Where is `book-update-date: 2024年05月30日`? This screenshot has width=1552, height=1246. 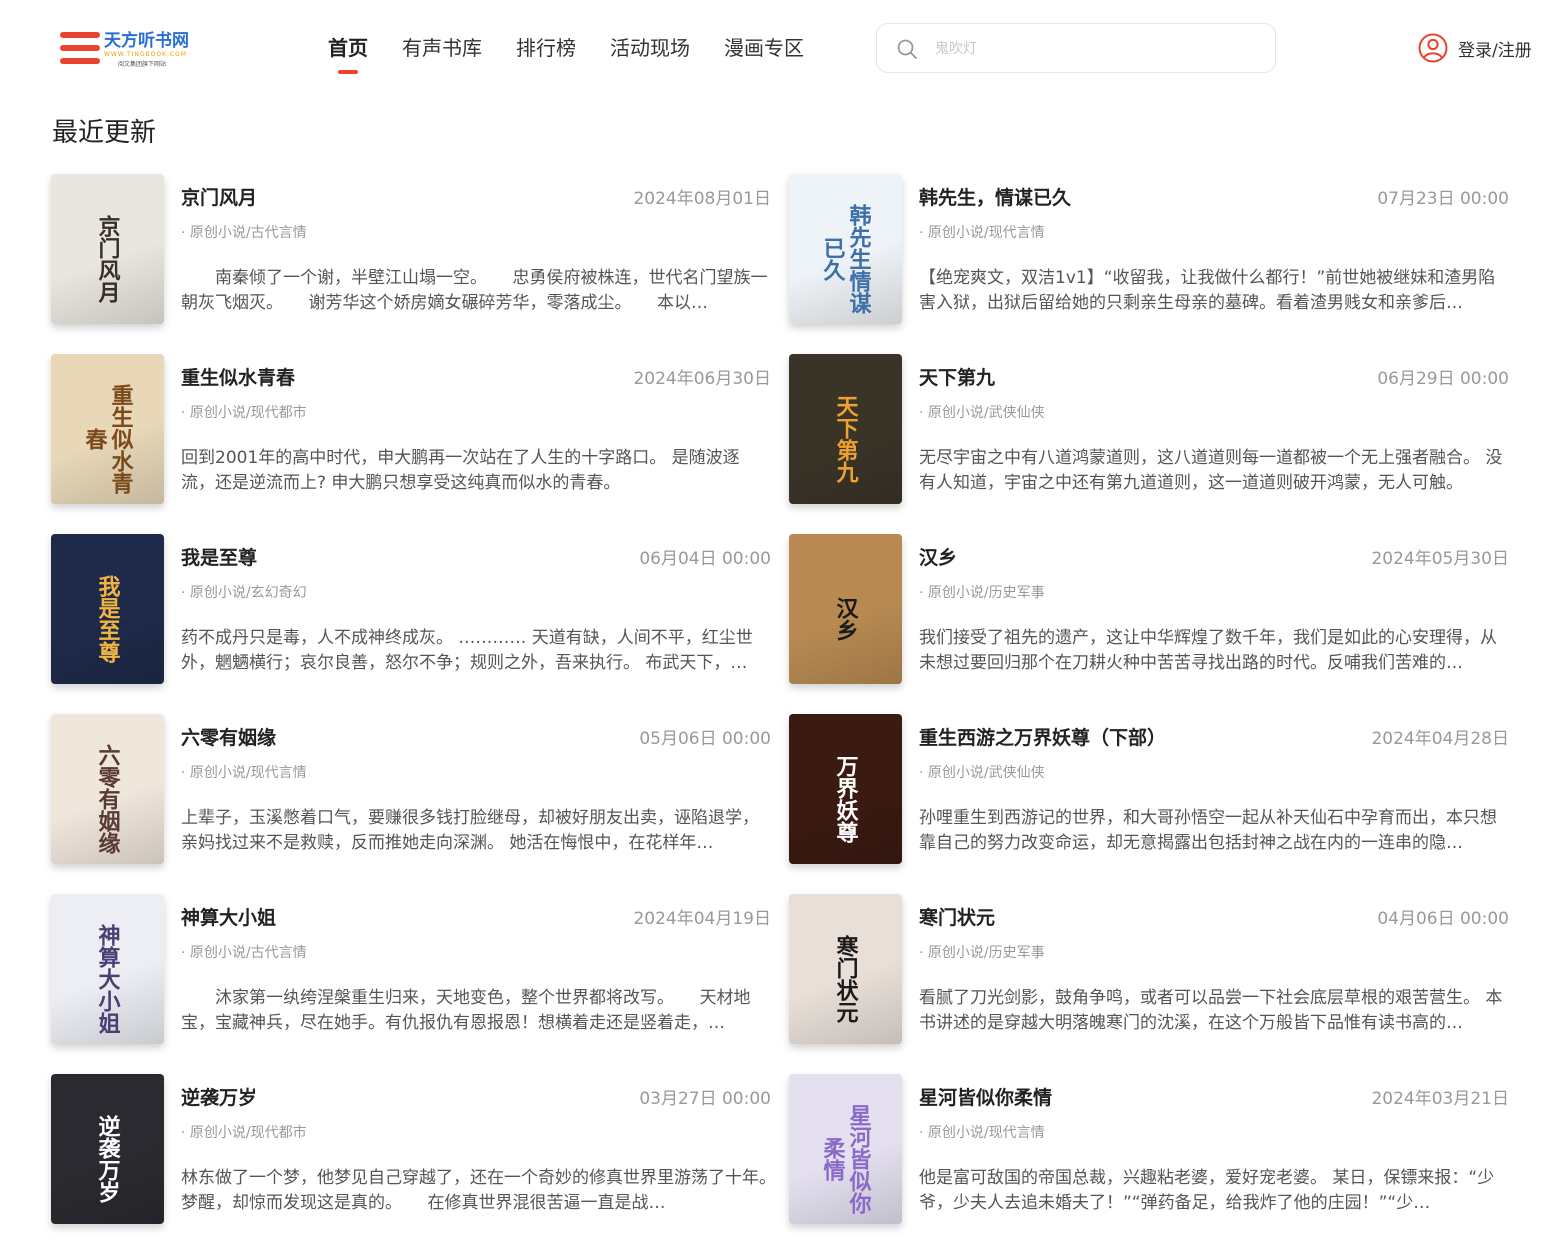 book-update-date: 2024年05月30日 is located at coordinates (1440, 559).